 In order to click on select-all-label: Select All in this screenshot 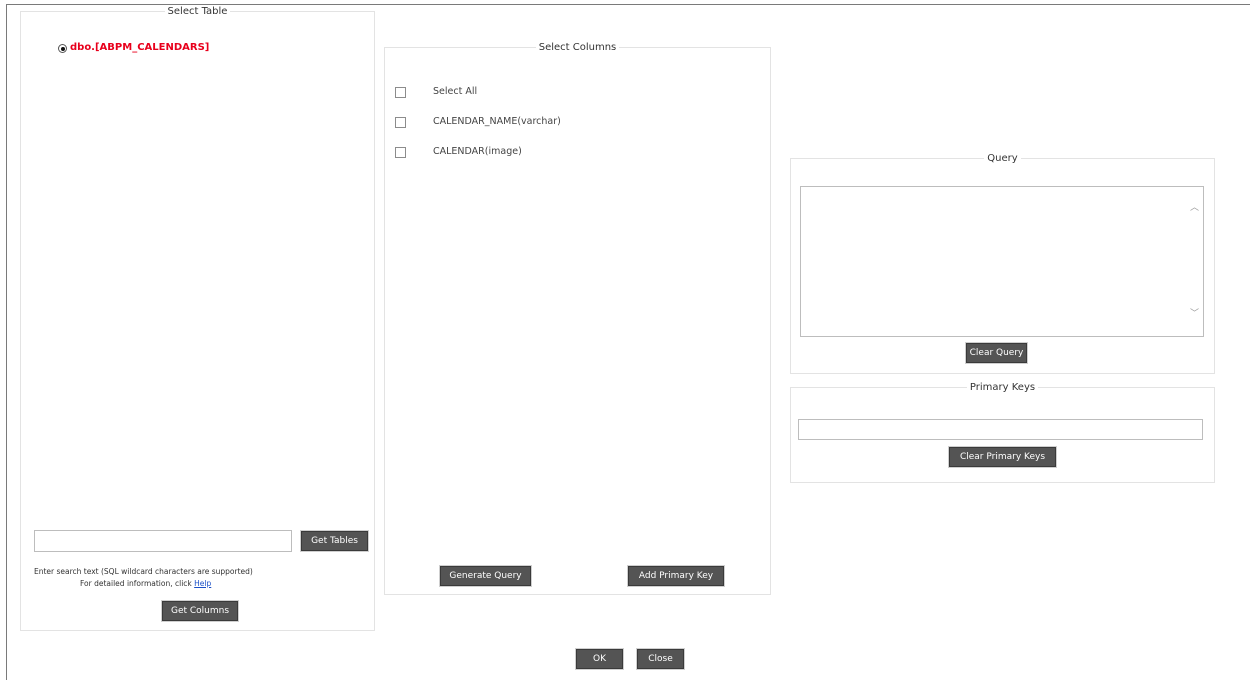, I will do `click(455, 91)`.